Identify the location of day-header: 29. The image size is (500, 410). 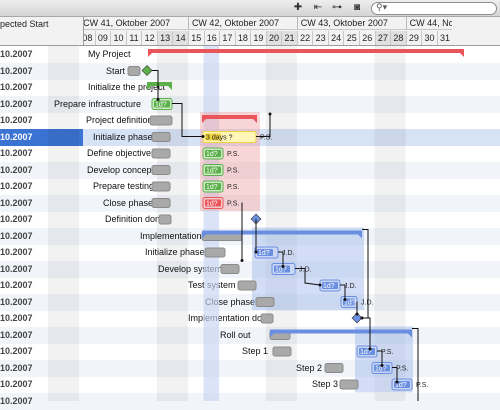
(413, 38).